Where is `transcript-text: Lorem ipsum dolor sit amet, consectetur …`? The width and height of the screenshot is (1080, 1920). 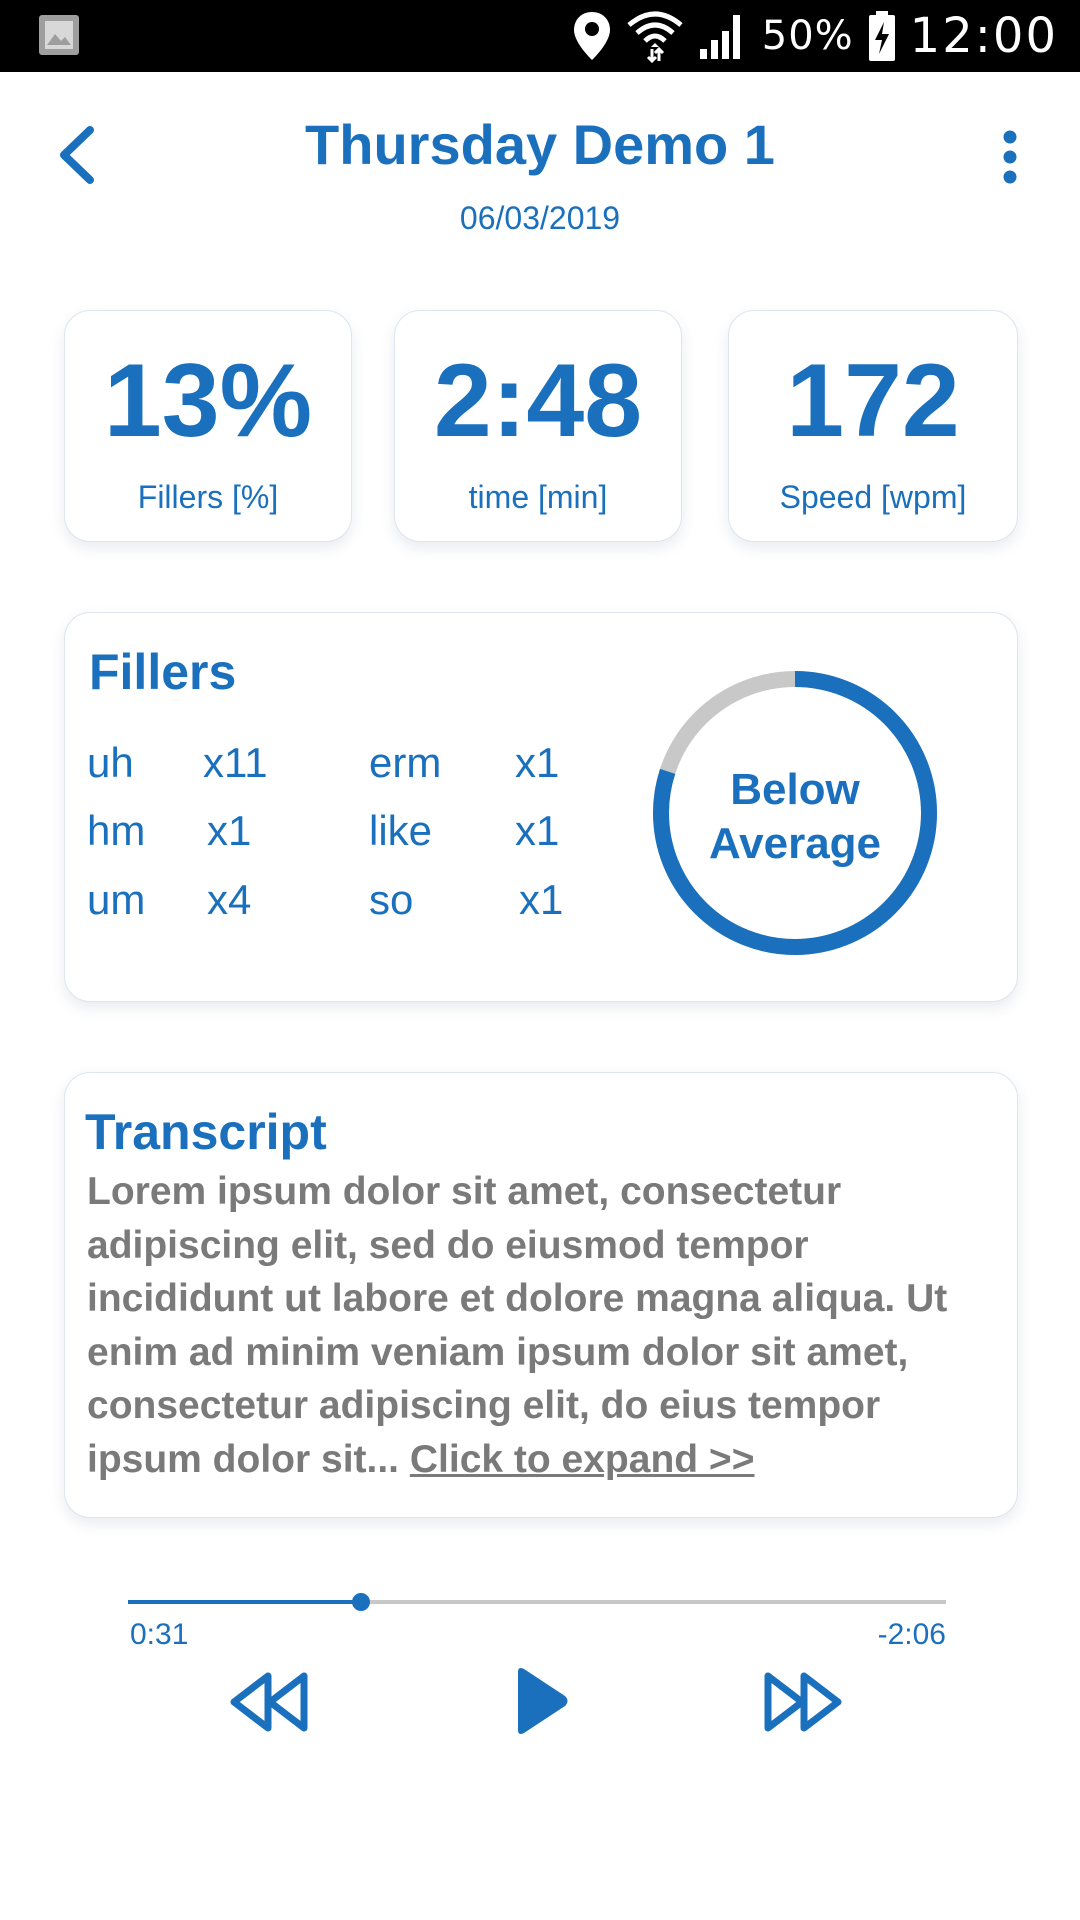 transcript-text: Lorem ipsum dolor sit amet, consectetur … is located at coordinates (542, 1325).